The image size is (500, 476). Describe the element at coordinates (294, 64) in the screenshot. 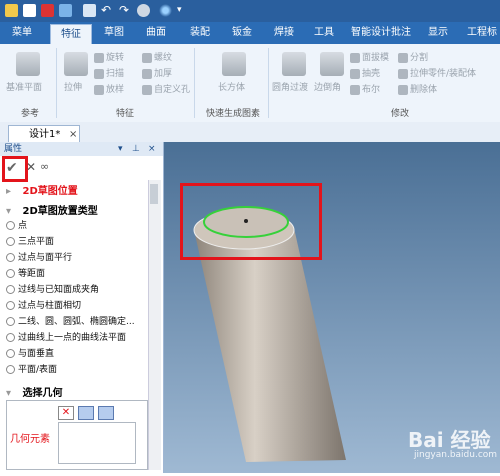

I see `fillet-icon` at that location.